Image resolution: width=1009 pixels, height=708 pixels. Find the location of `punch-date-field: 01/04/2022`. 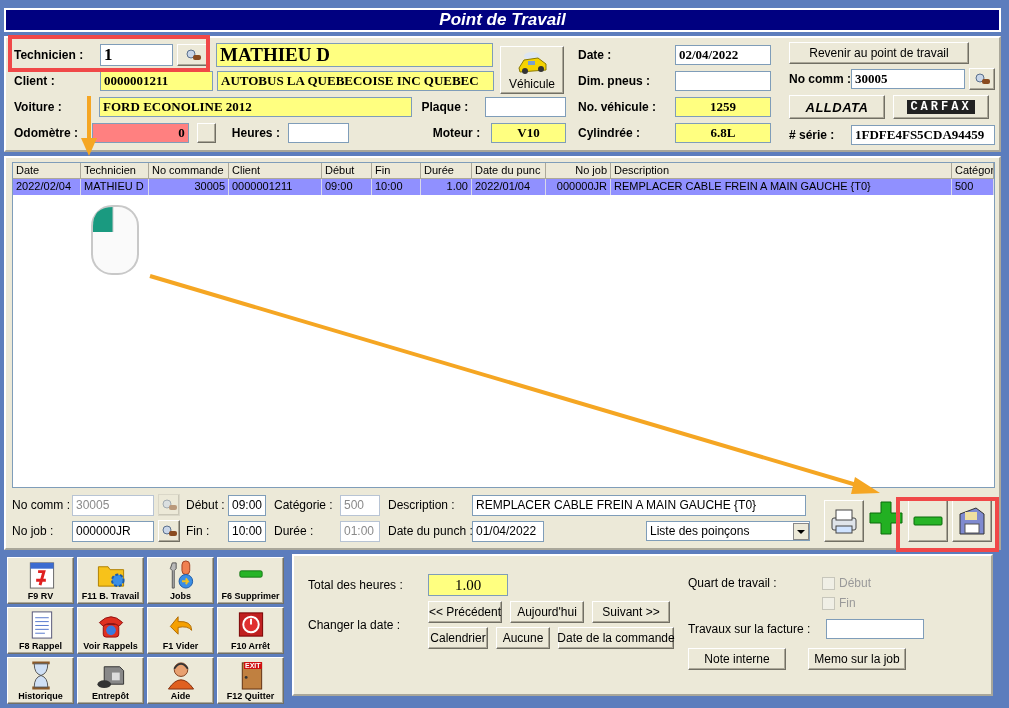

punch-date-field: 01/04/2022 is located at coordinates (508, 531).